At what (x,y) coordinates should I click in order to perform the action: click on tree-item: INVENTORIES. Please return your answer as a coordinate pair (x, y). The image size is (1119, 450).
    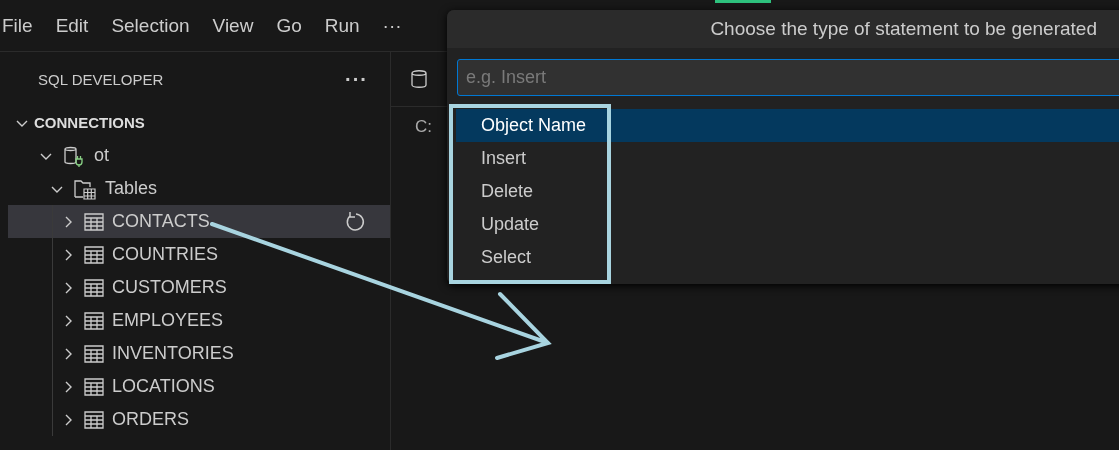
    Looking at the image, I should click on (199, 353).